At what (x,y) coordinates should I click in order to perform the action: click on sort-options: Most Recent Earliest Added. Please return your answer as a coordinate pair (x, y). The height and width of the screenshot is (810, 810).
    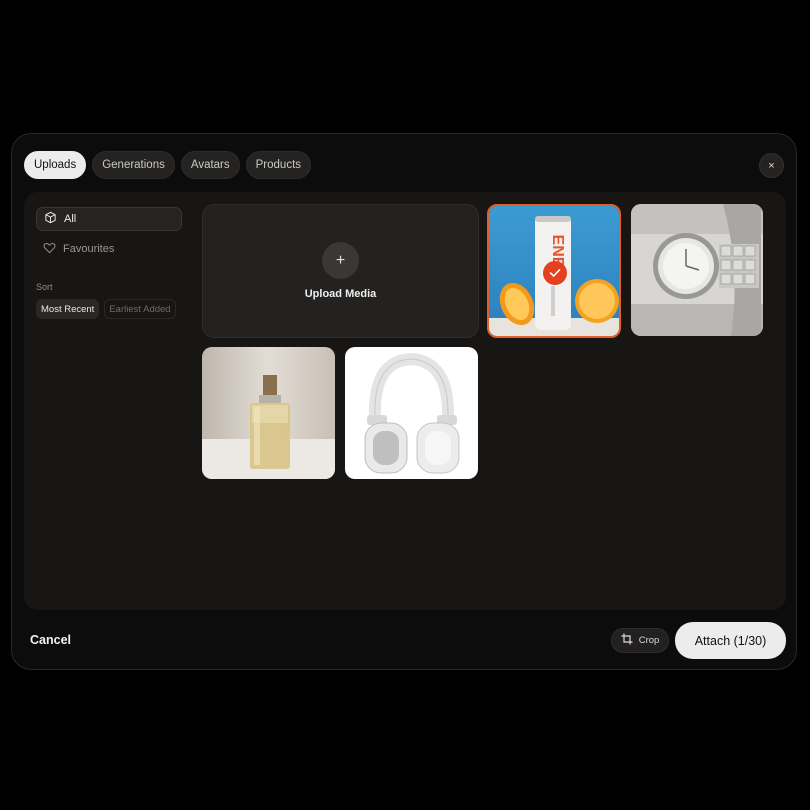
    Looking at the image, I should click on (106, 309).